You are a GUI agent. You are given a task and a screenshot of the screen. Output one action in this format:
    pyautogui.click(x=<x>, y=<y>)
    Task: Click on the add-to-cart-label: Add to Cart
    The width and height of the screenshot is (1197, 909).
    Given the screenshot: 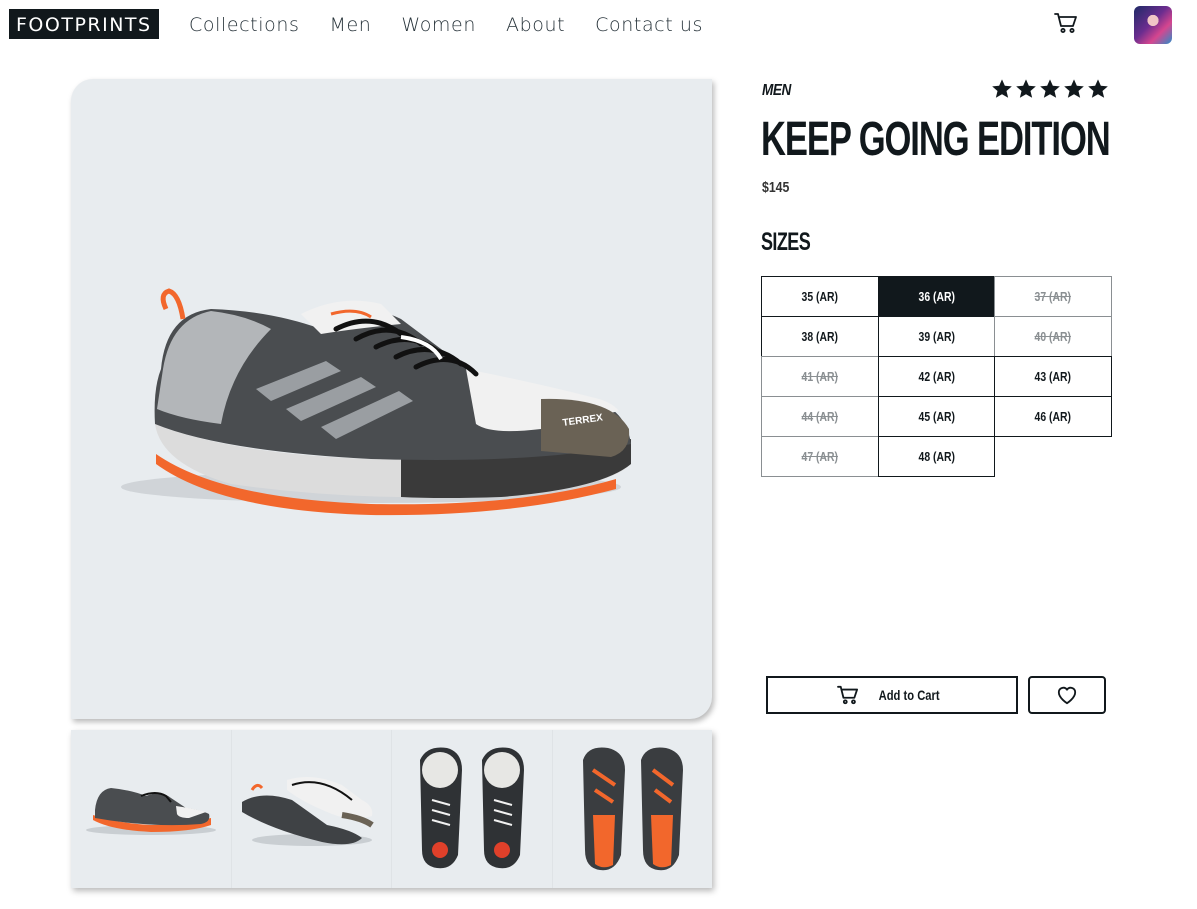 What is the action you would take?
    pyautogui.click(x=909, y=695)
    